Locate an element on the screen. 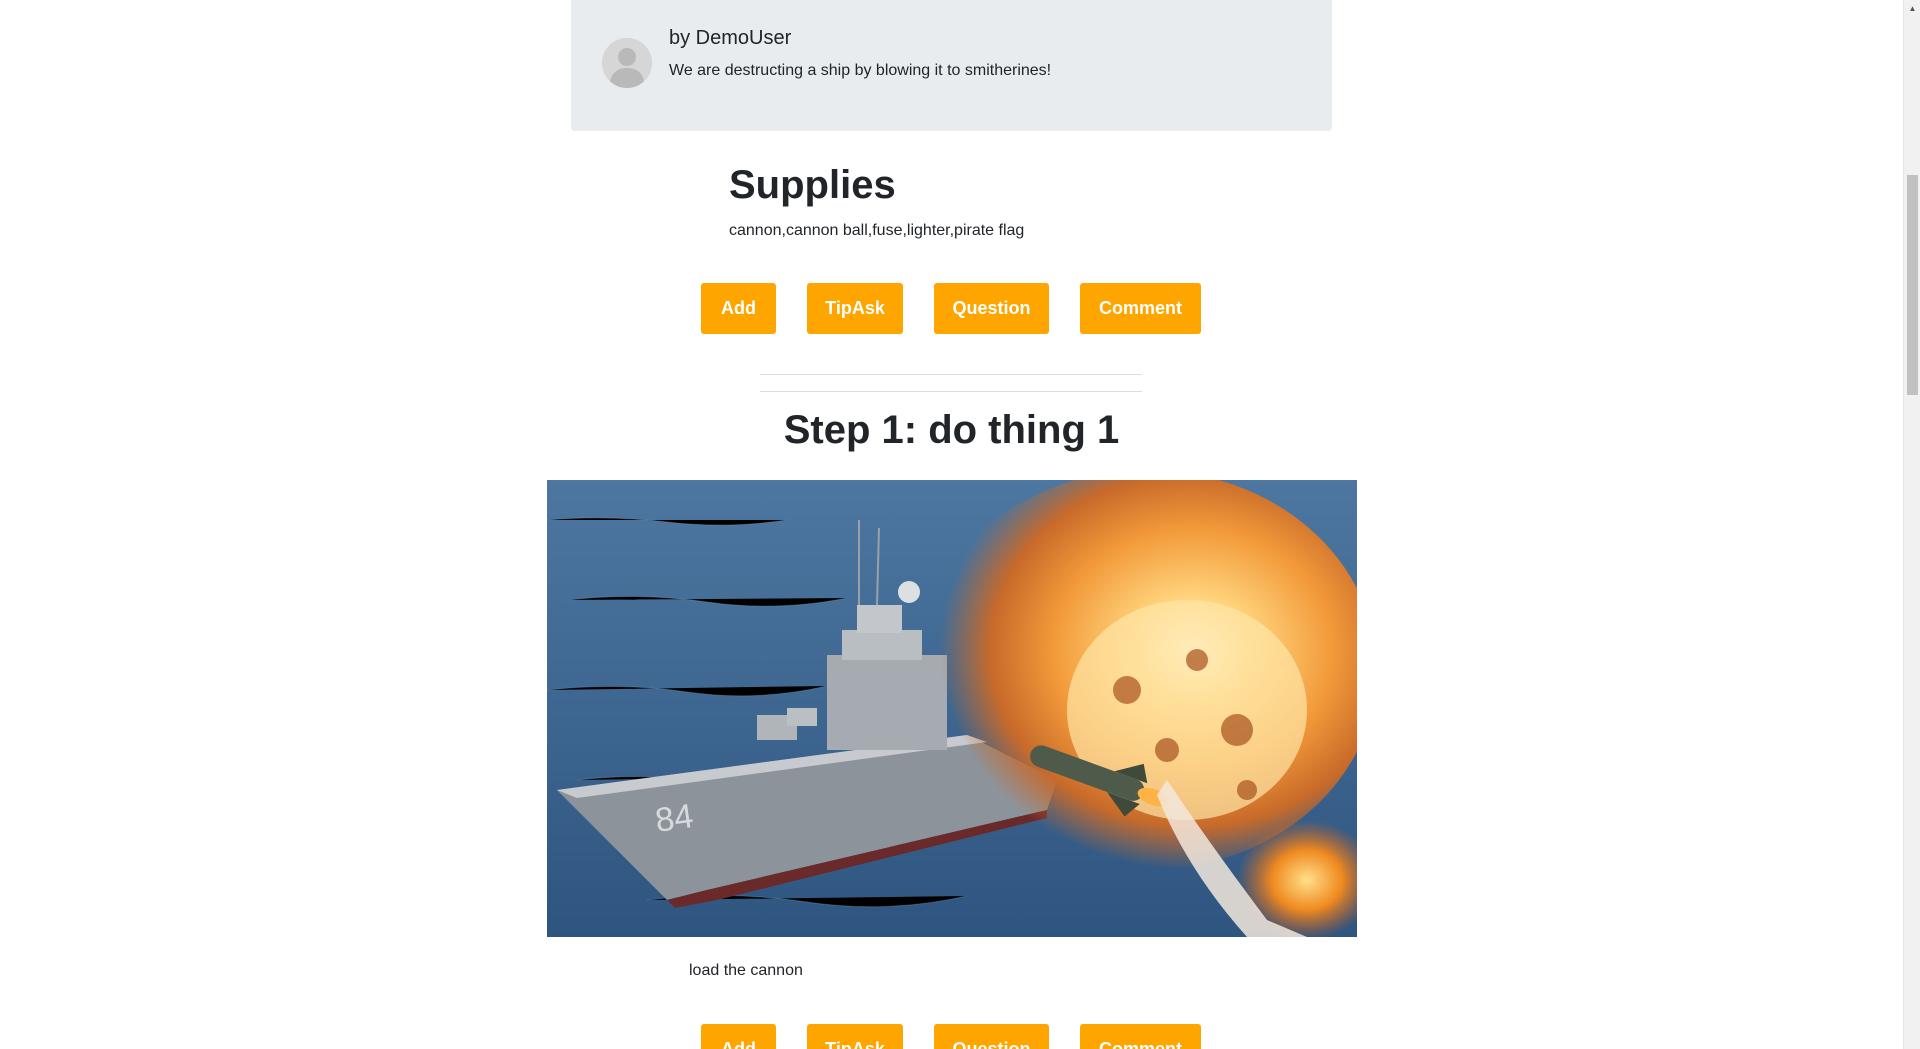  avatar is located at coordinates (627, 63).